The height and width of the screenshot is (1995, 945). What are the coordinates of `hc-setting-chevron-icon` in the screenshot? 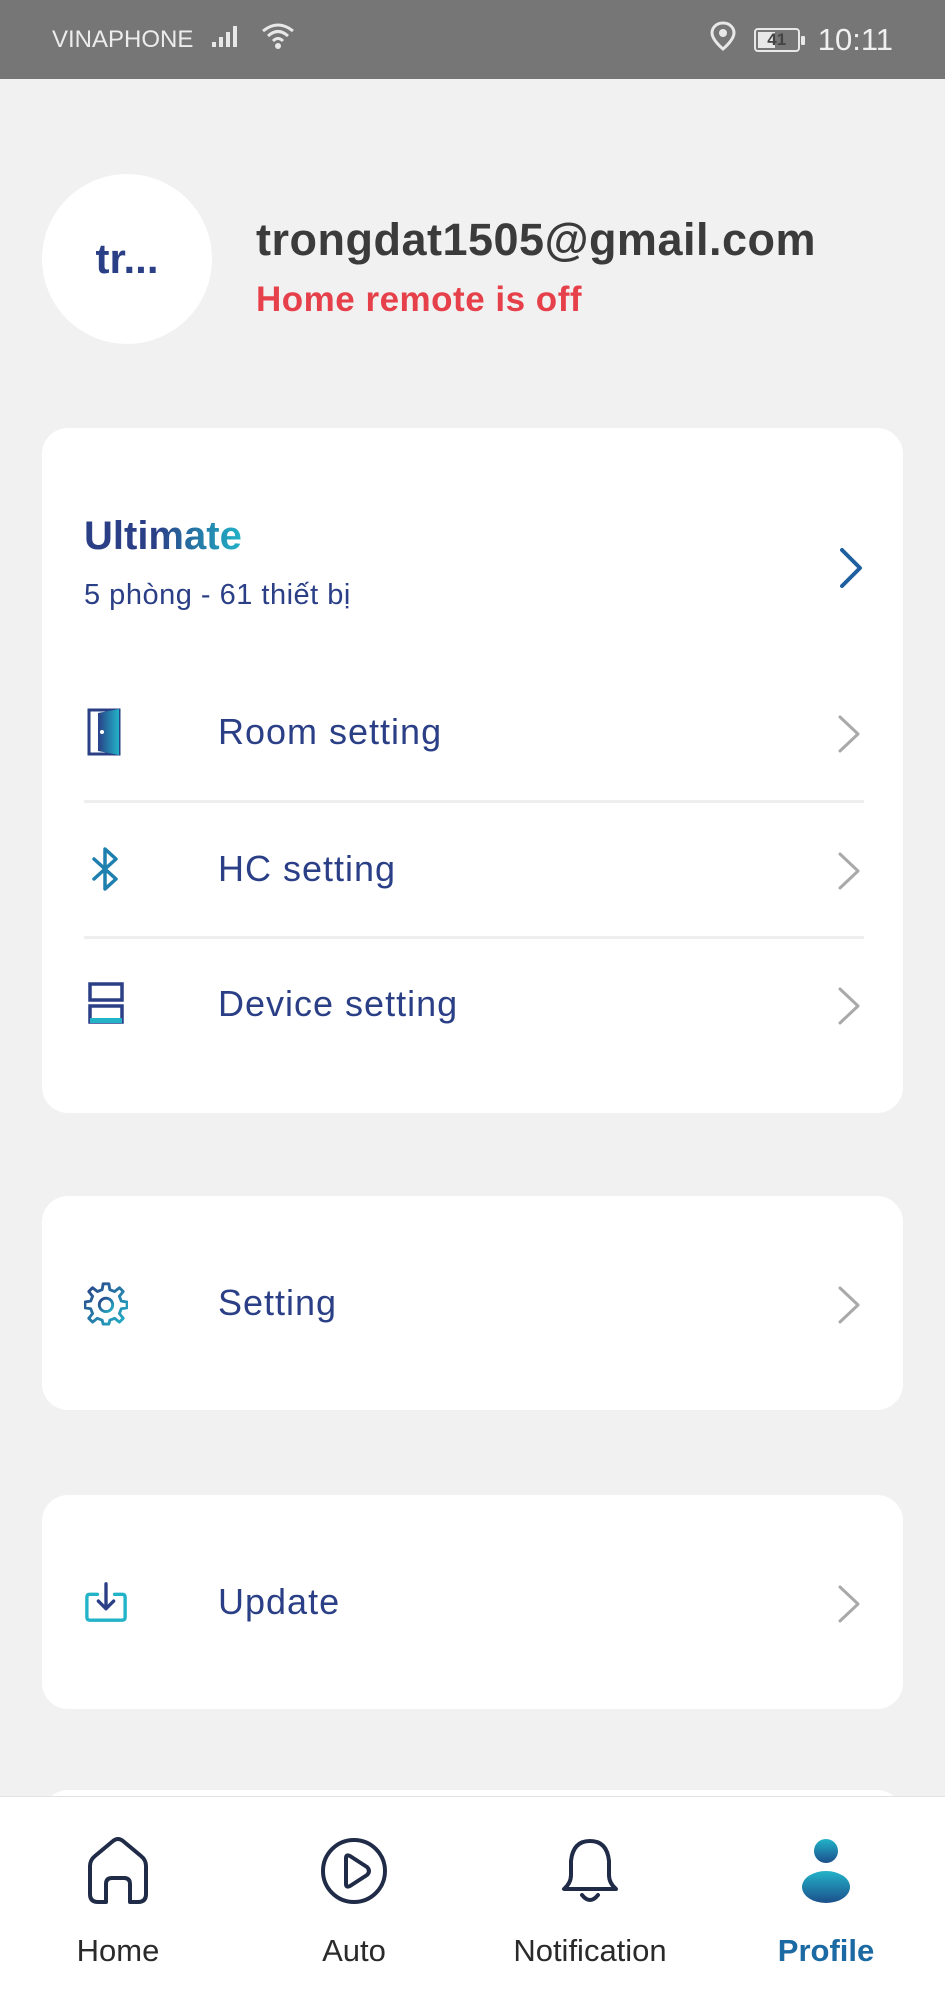 It's located at (849, 873).